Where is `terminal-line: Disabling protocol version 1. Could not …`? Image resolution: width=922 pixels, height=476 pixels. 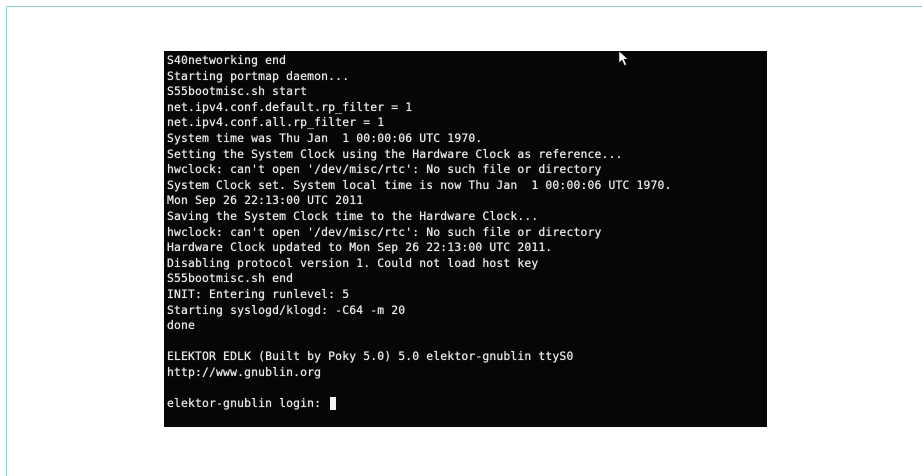 terminal-line: Disabling protocol version 1. Could not … is located at coordinates (353, 262).